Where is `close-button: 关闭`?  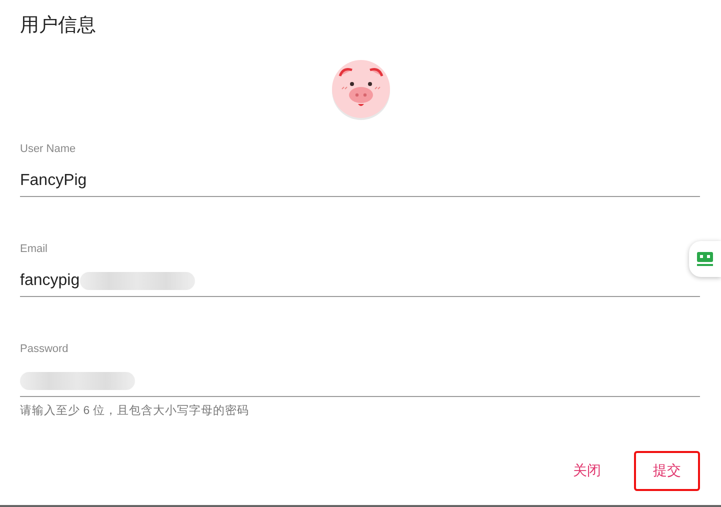
close-button: 关闭 is located at coordinates (587, 471).